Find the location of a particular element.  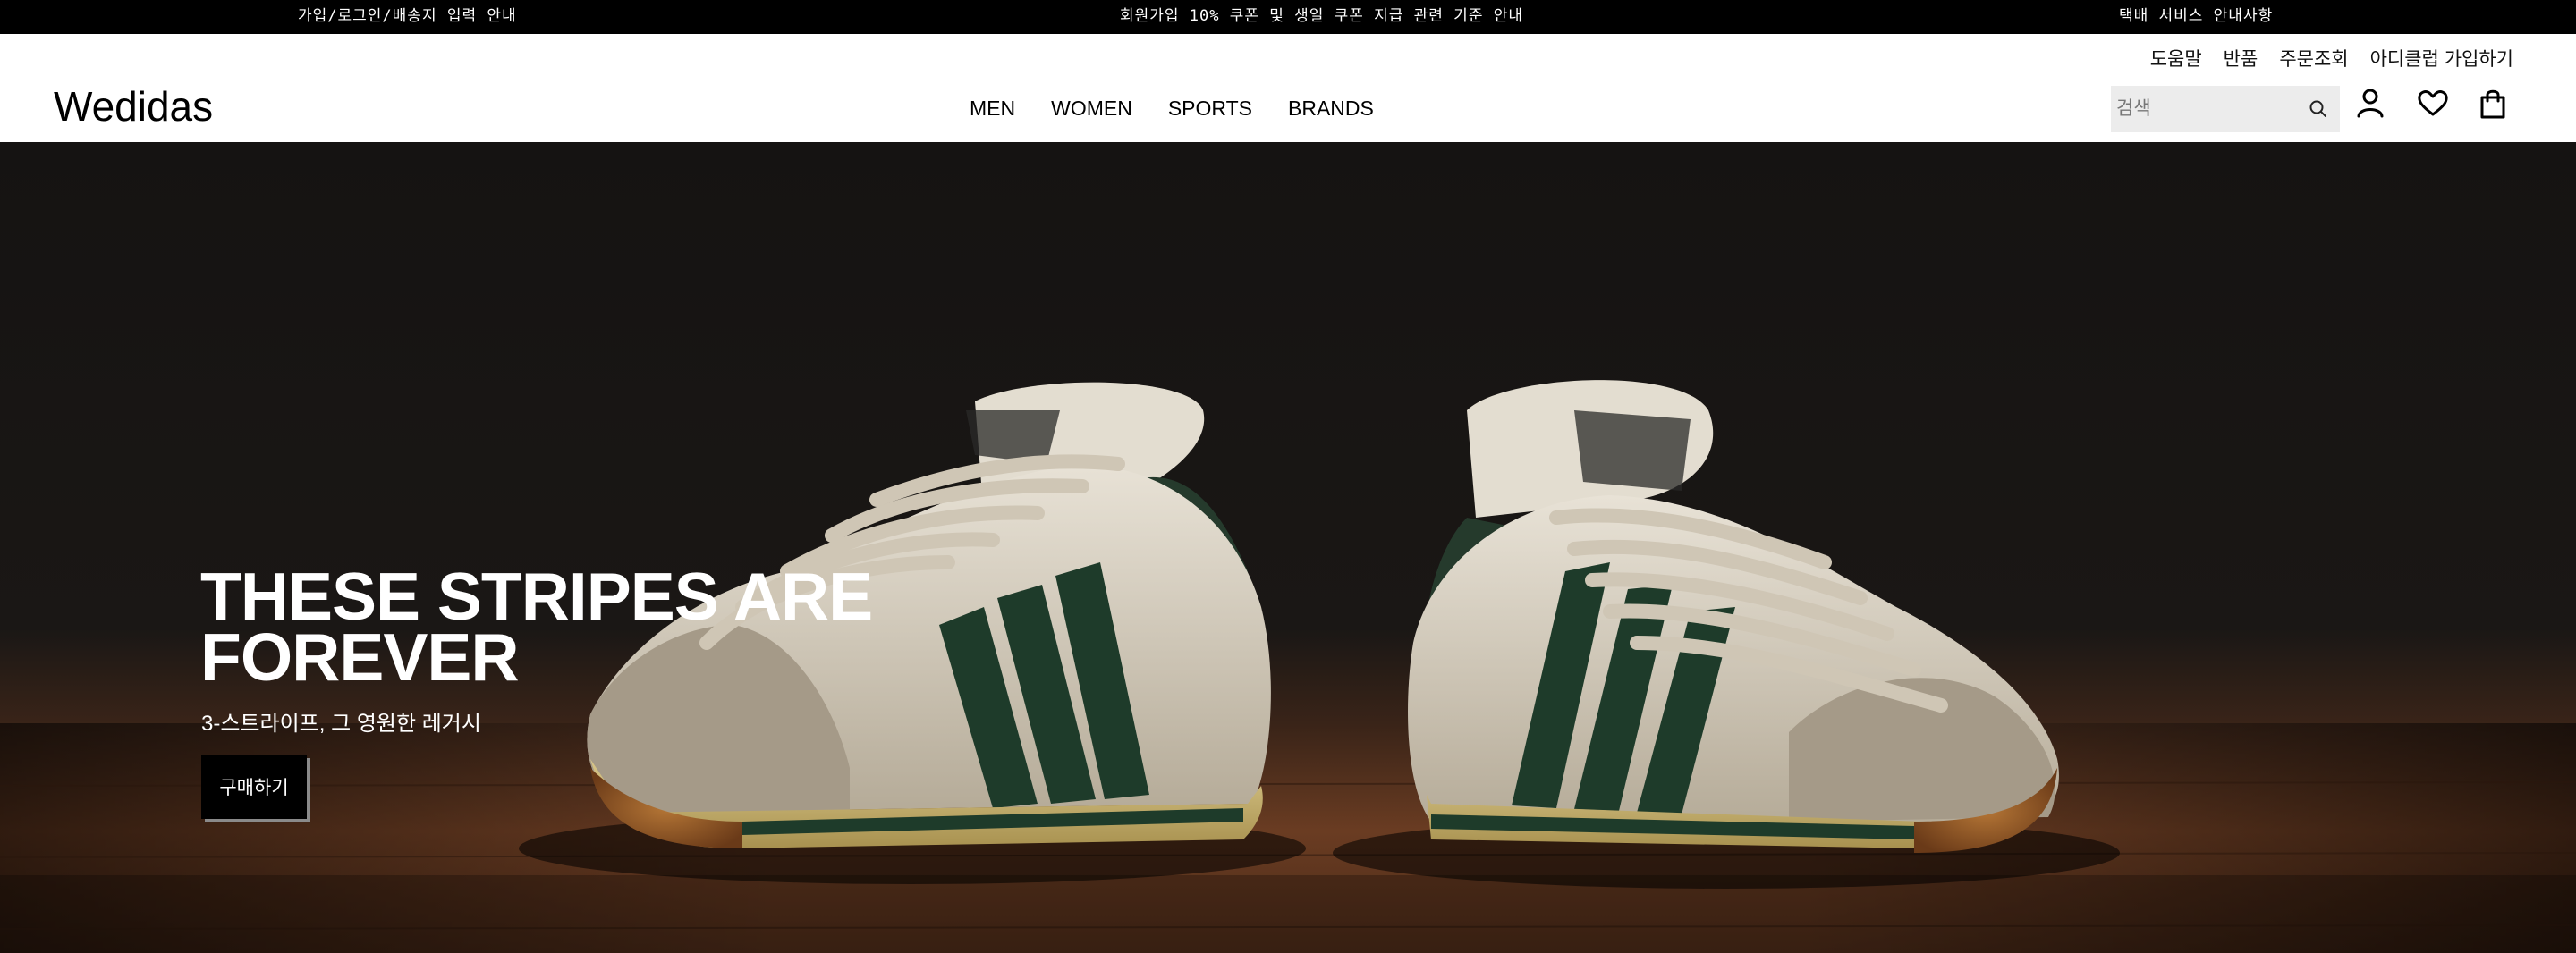

user-icon is located at coordinates (2372, 104).